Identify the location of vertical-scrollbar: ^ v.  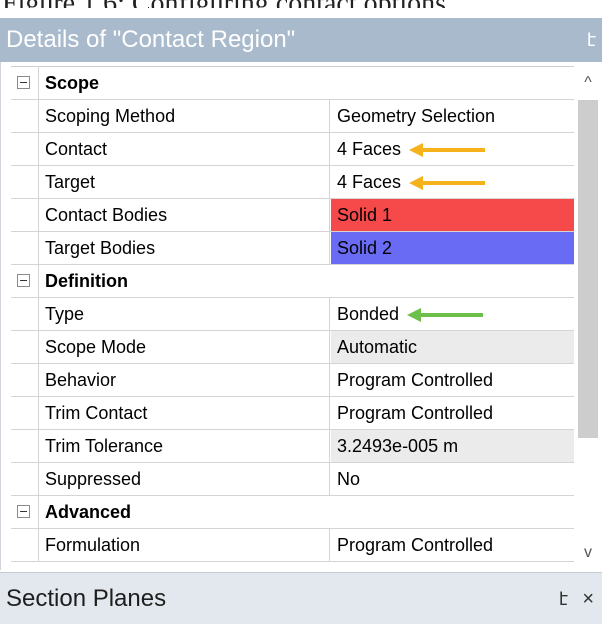
(588, 316).